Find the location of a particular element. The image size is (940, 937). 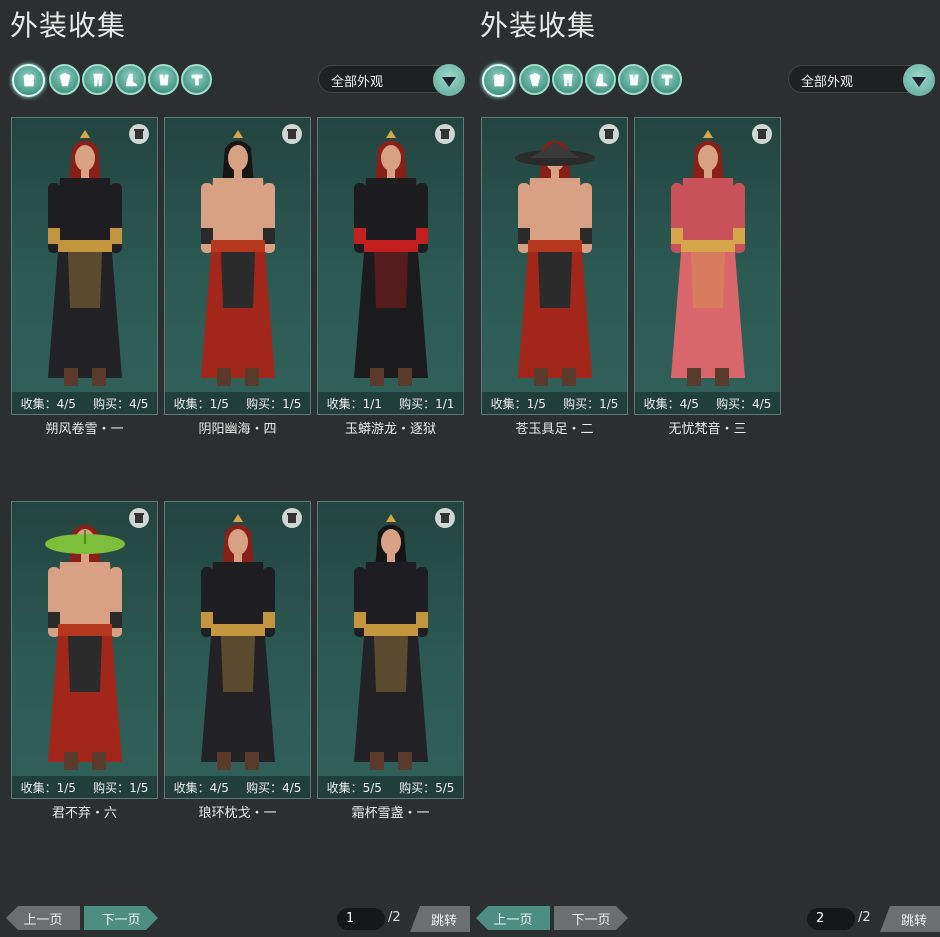

buy-count: 购买：5/5 is located at coordinates (427, 787).